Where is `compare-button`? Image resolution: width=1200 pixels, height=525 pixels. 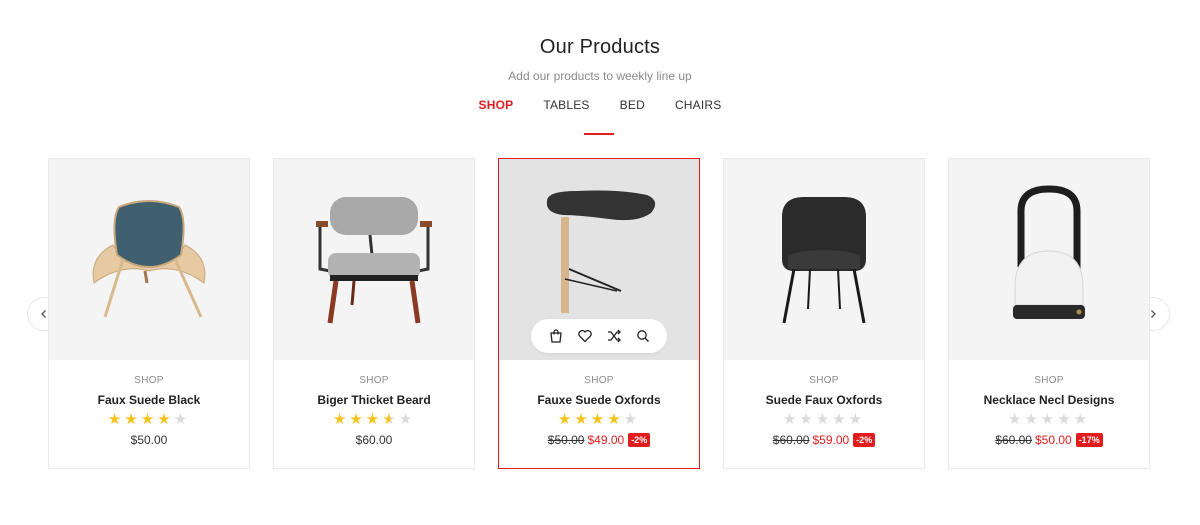 compare-button is located at coordinates (614, 336).